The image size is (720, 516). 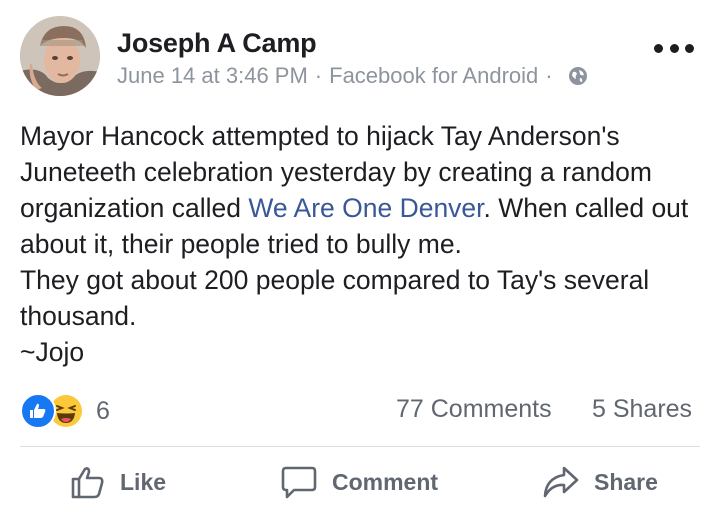 What do you see at coordinates (87, 483) in the screenshot?
I see `thumbs-up-icon` at bounding box center [87, 483].